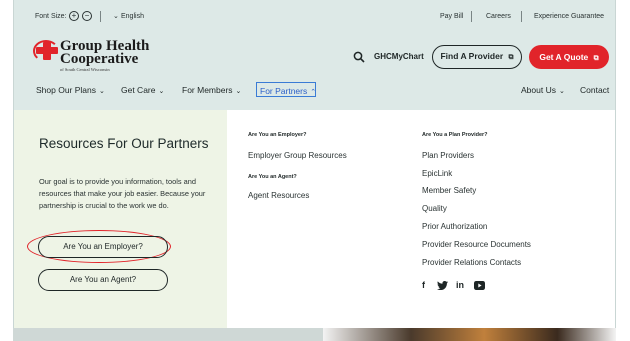 The image size is (630, 341). What do you see at coordinates (313, 92) in the screenshot?
I see `chevron-up-icon: ⌃` at bounding box center [313, 92].